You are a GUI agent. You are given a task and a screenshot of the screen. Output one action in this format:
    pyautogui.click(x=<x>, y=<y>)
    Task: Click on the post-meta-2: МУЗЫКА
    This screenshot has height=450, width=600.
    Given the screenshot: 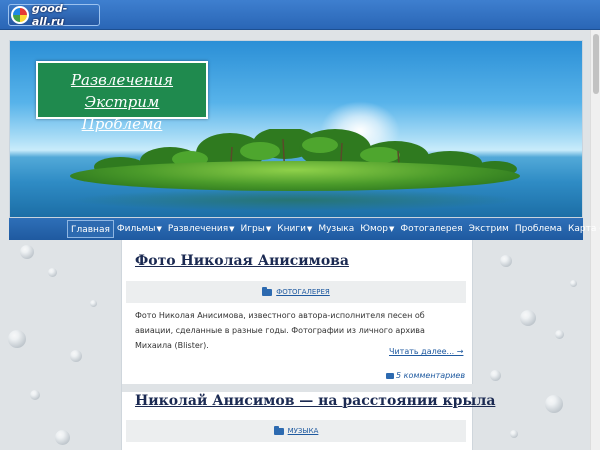 What is the action you would take?
    pyautogui.click(x=296, y=431)
    